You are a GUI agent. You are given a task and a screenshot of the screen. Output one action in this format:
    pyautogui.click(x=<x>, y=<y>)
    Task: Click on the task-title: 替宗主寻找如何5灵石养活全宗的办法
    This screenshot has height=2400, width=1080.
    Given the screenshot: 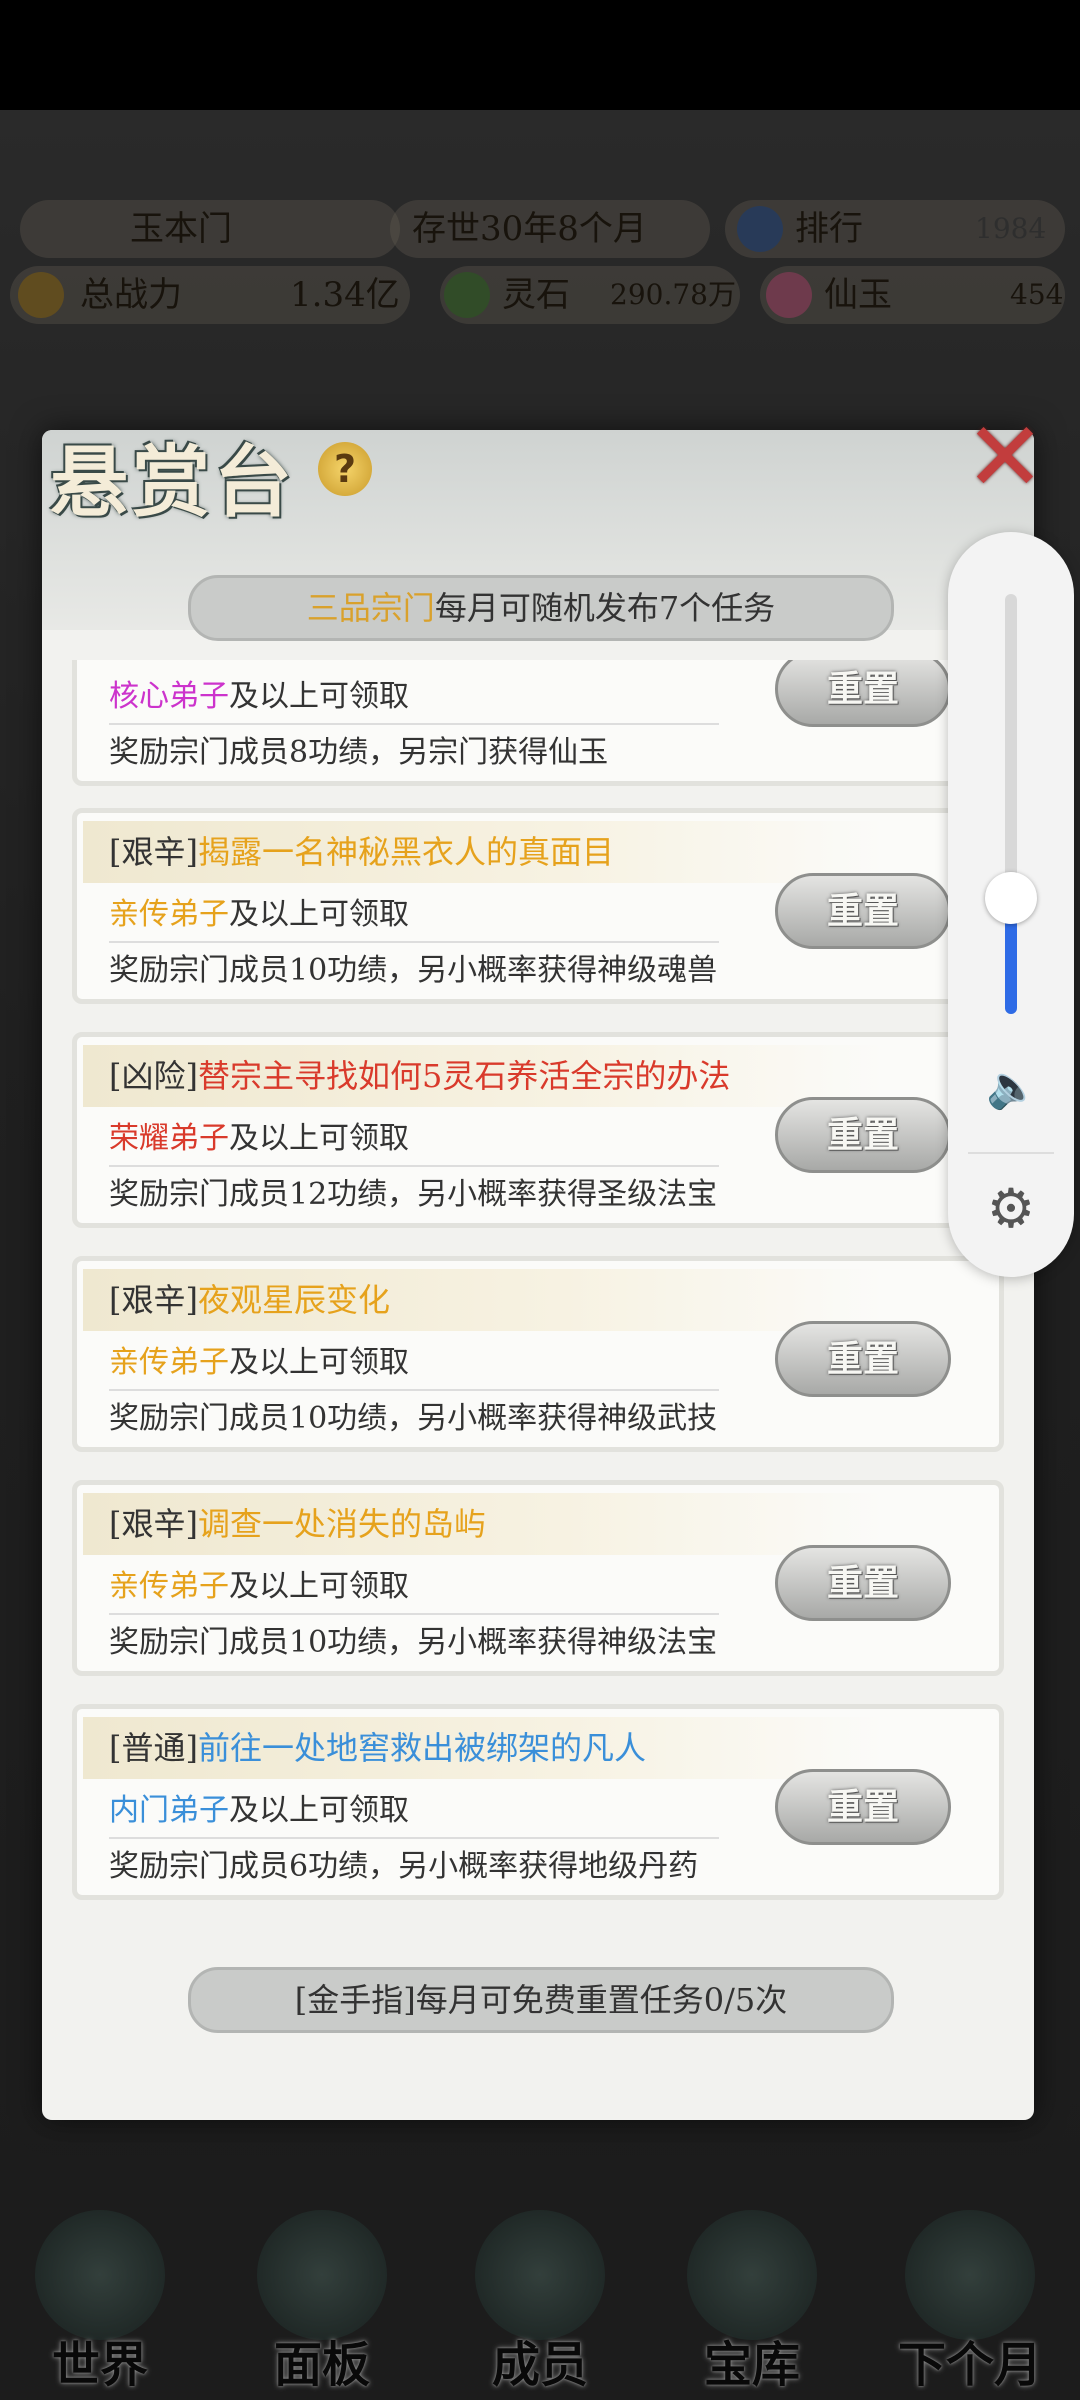 What is the action you would take?
    pyautogui.click(x=464, y=1076)
    